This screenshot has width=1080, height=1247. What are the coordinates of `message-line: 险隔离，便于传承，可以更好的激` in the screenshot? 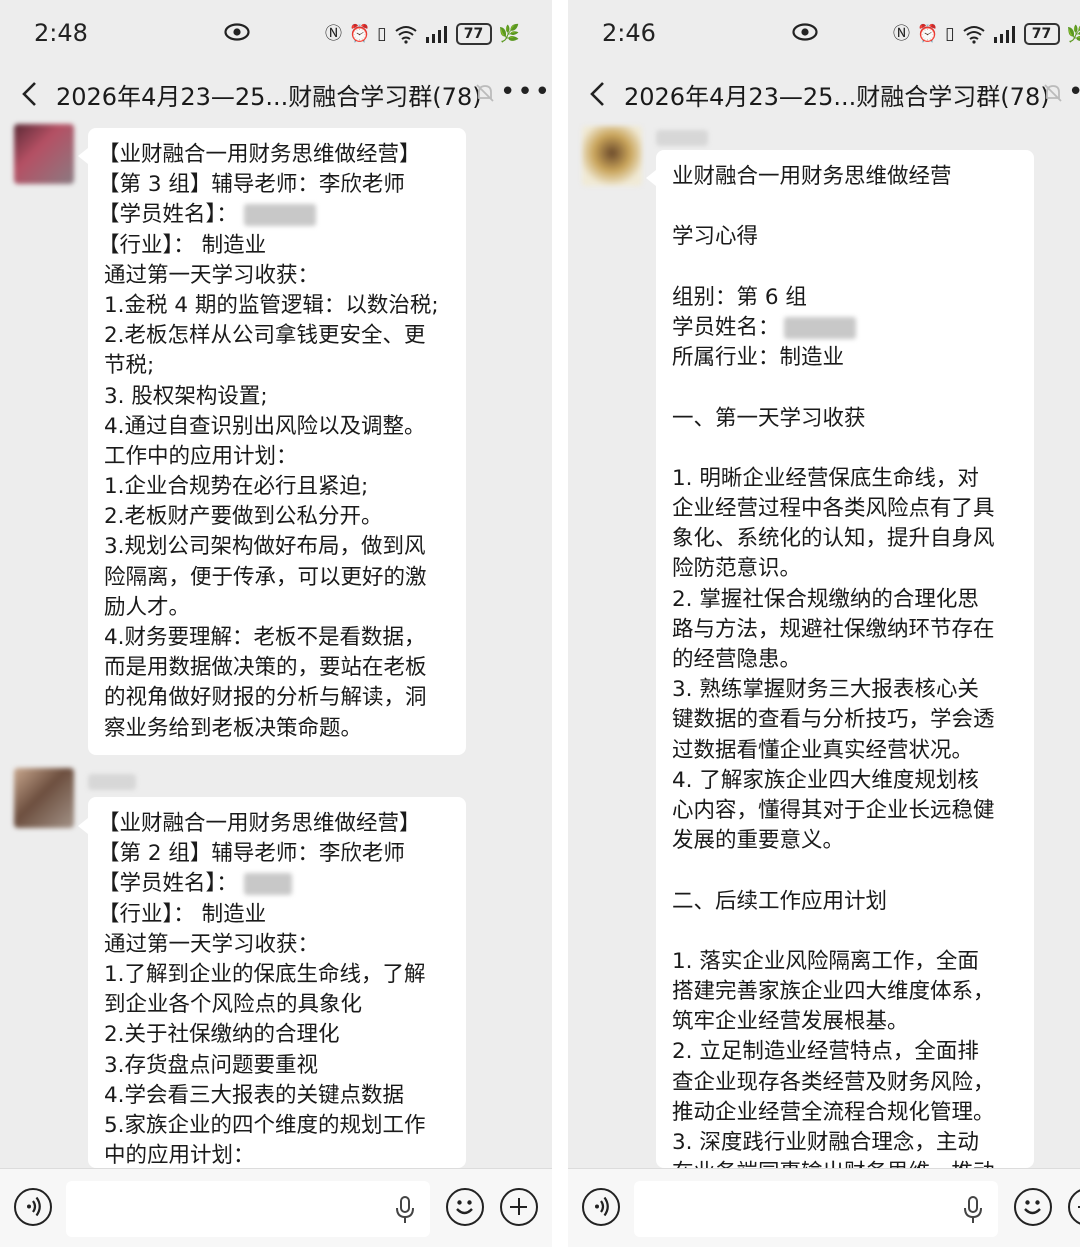 It's located at (265, 577).